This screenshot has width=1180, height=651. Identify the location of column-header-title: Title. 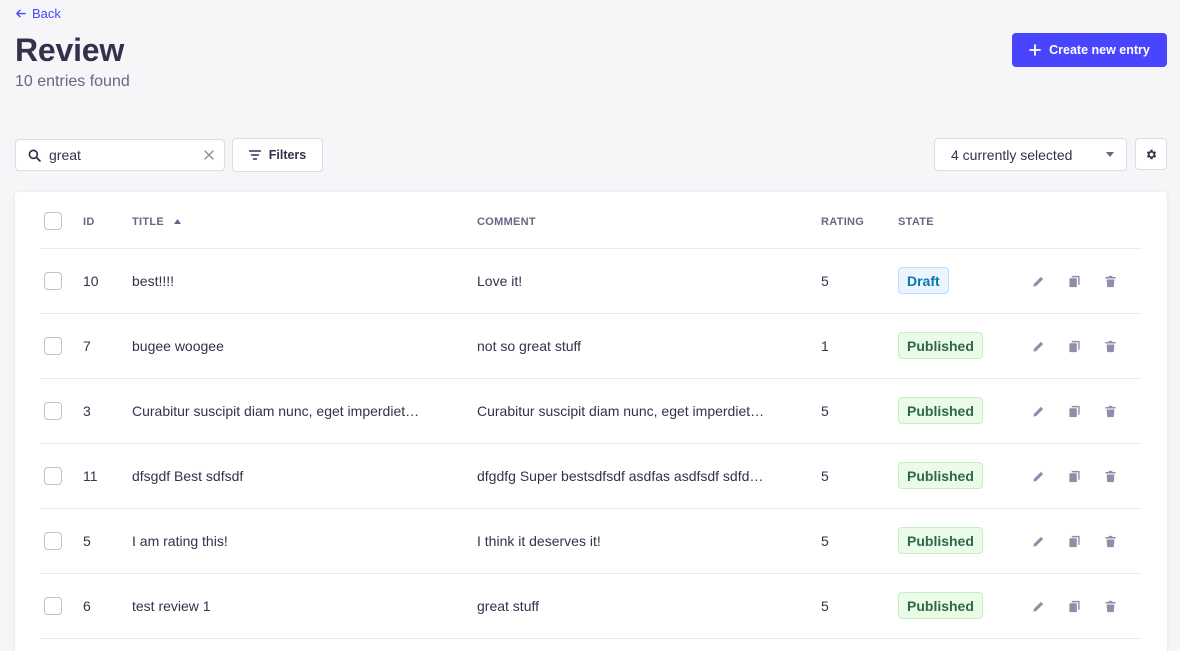
(157, 222).